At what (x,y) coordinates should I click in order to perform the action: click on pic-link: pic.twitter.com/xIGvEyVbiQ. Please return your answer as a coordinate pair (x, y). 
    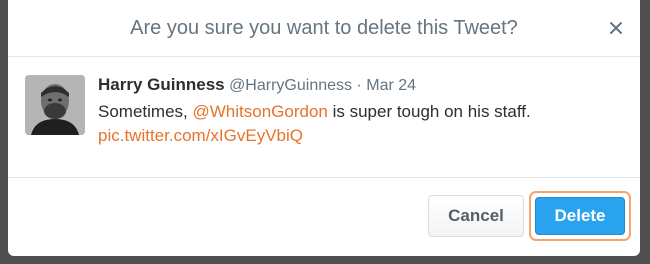
    Looking at the image, I should click on (200, 135).